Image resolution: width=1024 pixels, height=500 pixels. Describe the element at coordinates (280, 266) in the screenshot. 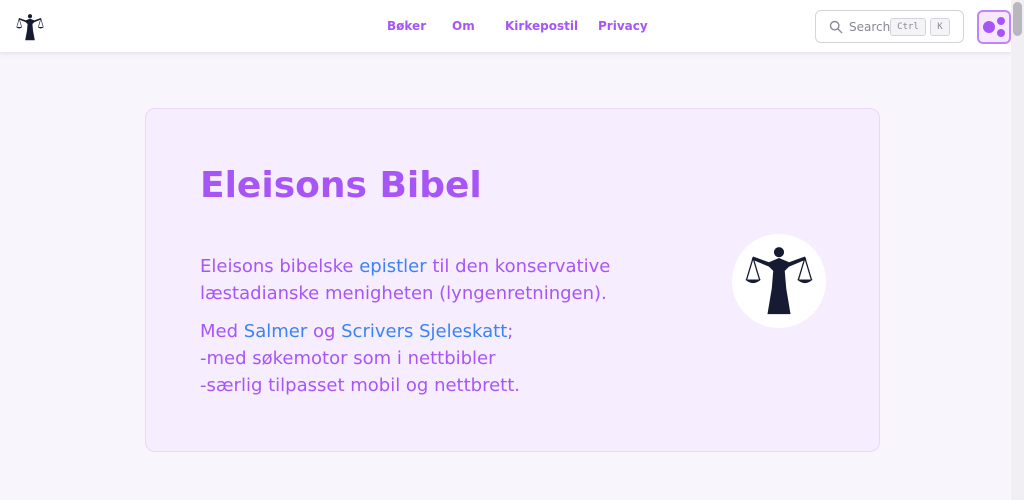

I see `description-text: Eleisons bibelske` at that location.